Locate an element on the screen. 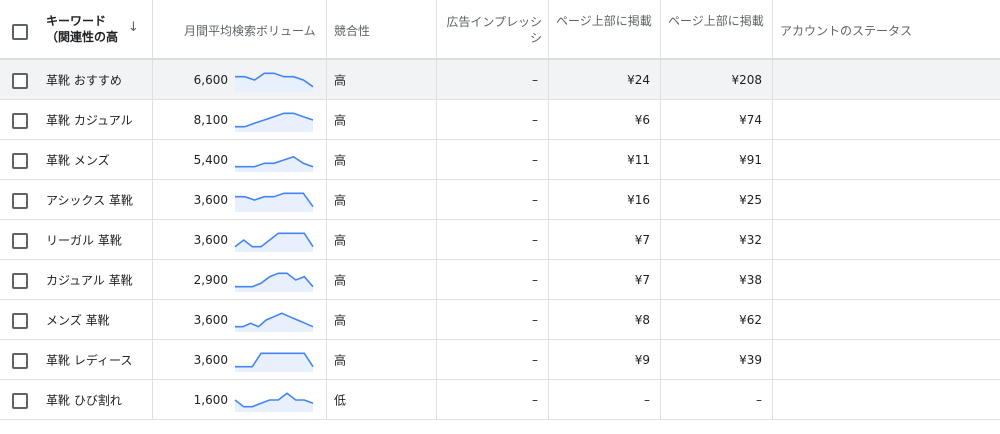 This screenshot has width=1000, height=434. volume-cell: 3,600 is located at coordinates (239, 359).